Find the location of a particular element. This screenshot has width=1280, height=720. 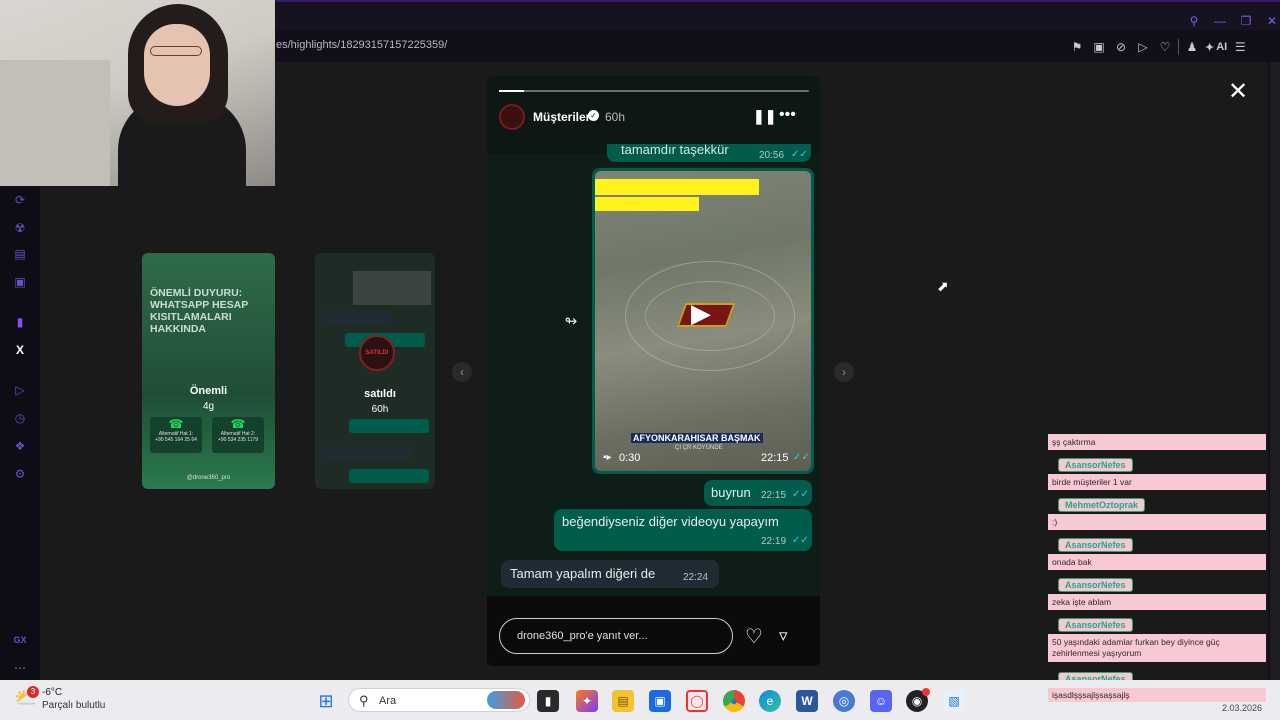

window-controls: ⚲ — ❐ ✕ is located at coordinates (1232, 21).